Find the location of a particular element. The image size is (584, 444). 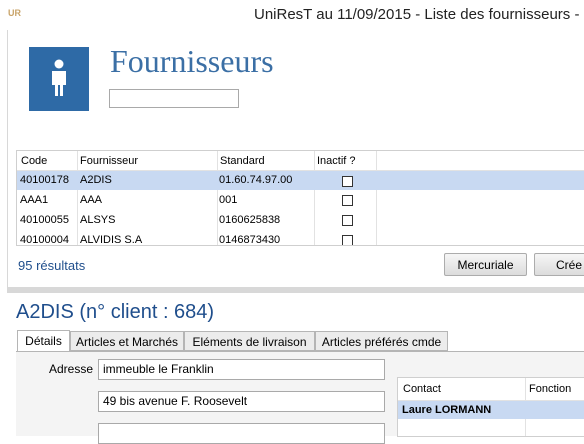

column-header-contact: Contact is located at coordinates (422, 389).